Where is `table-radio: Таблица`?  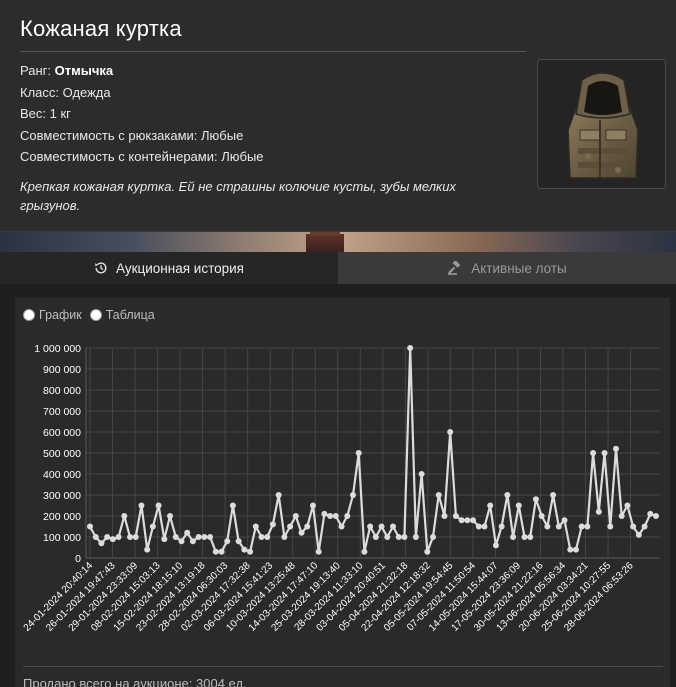 table-radio: Таблица is located at coordinates (122, 315).